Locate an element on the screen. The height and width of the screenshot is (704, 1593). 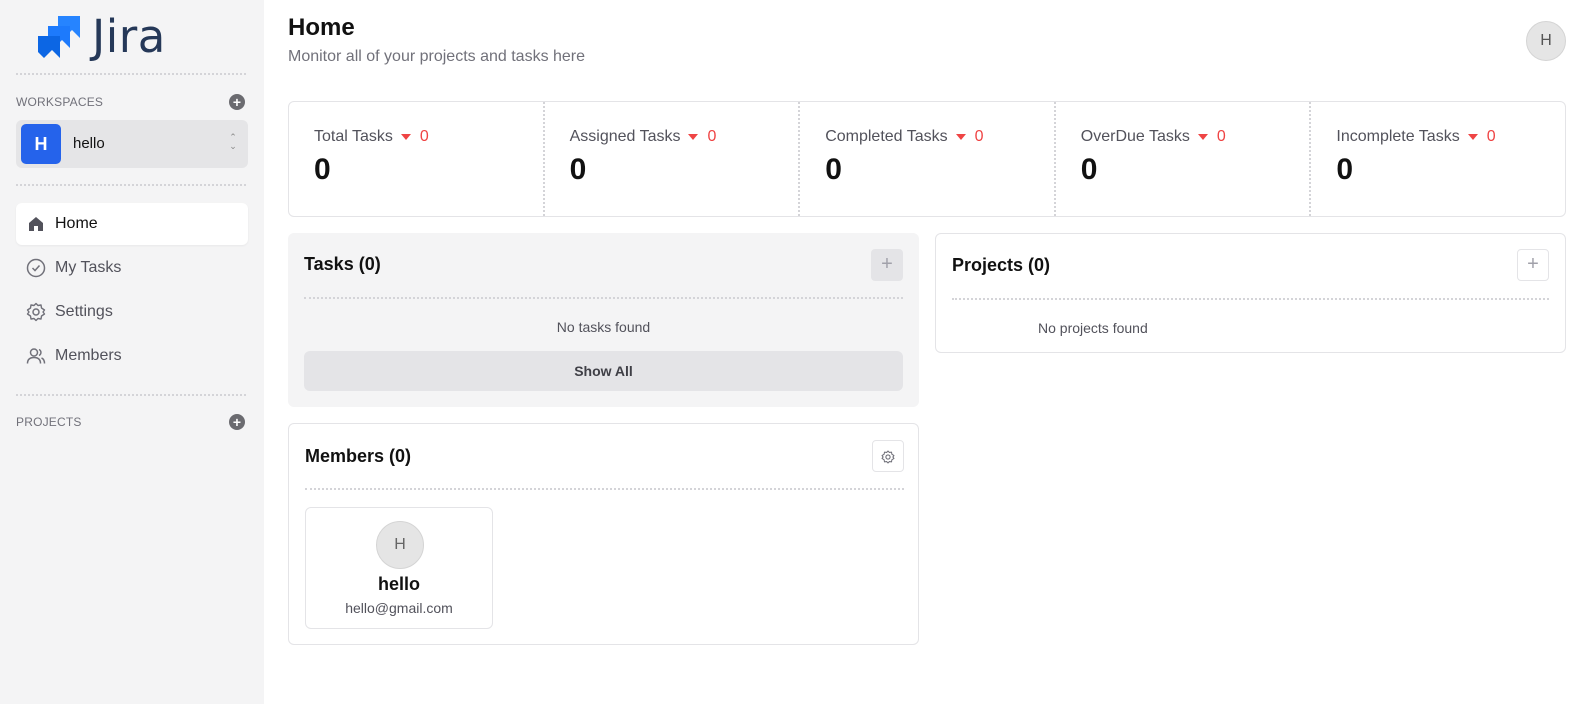
stat-label: Total Tasks is located at coordinates (353, 136).